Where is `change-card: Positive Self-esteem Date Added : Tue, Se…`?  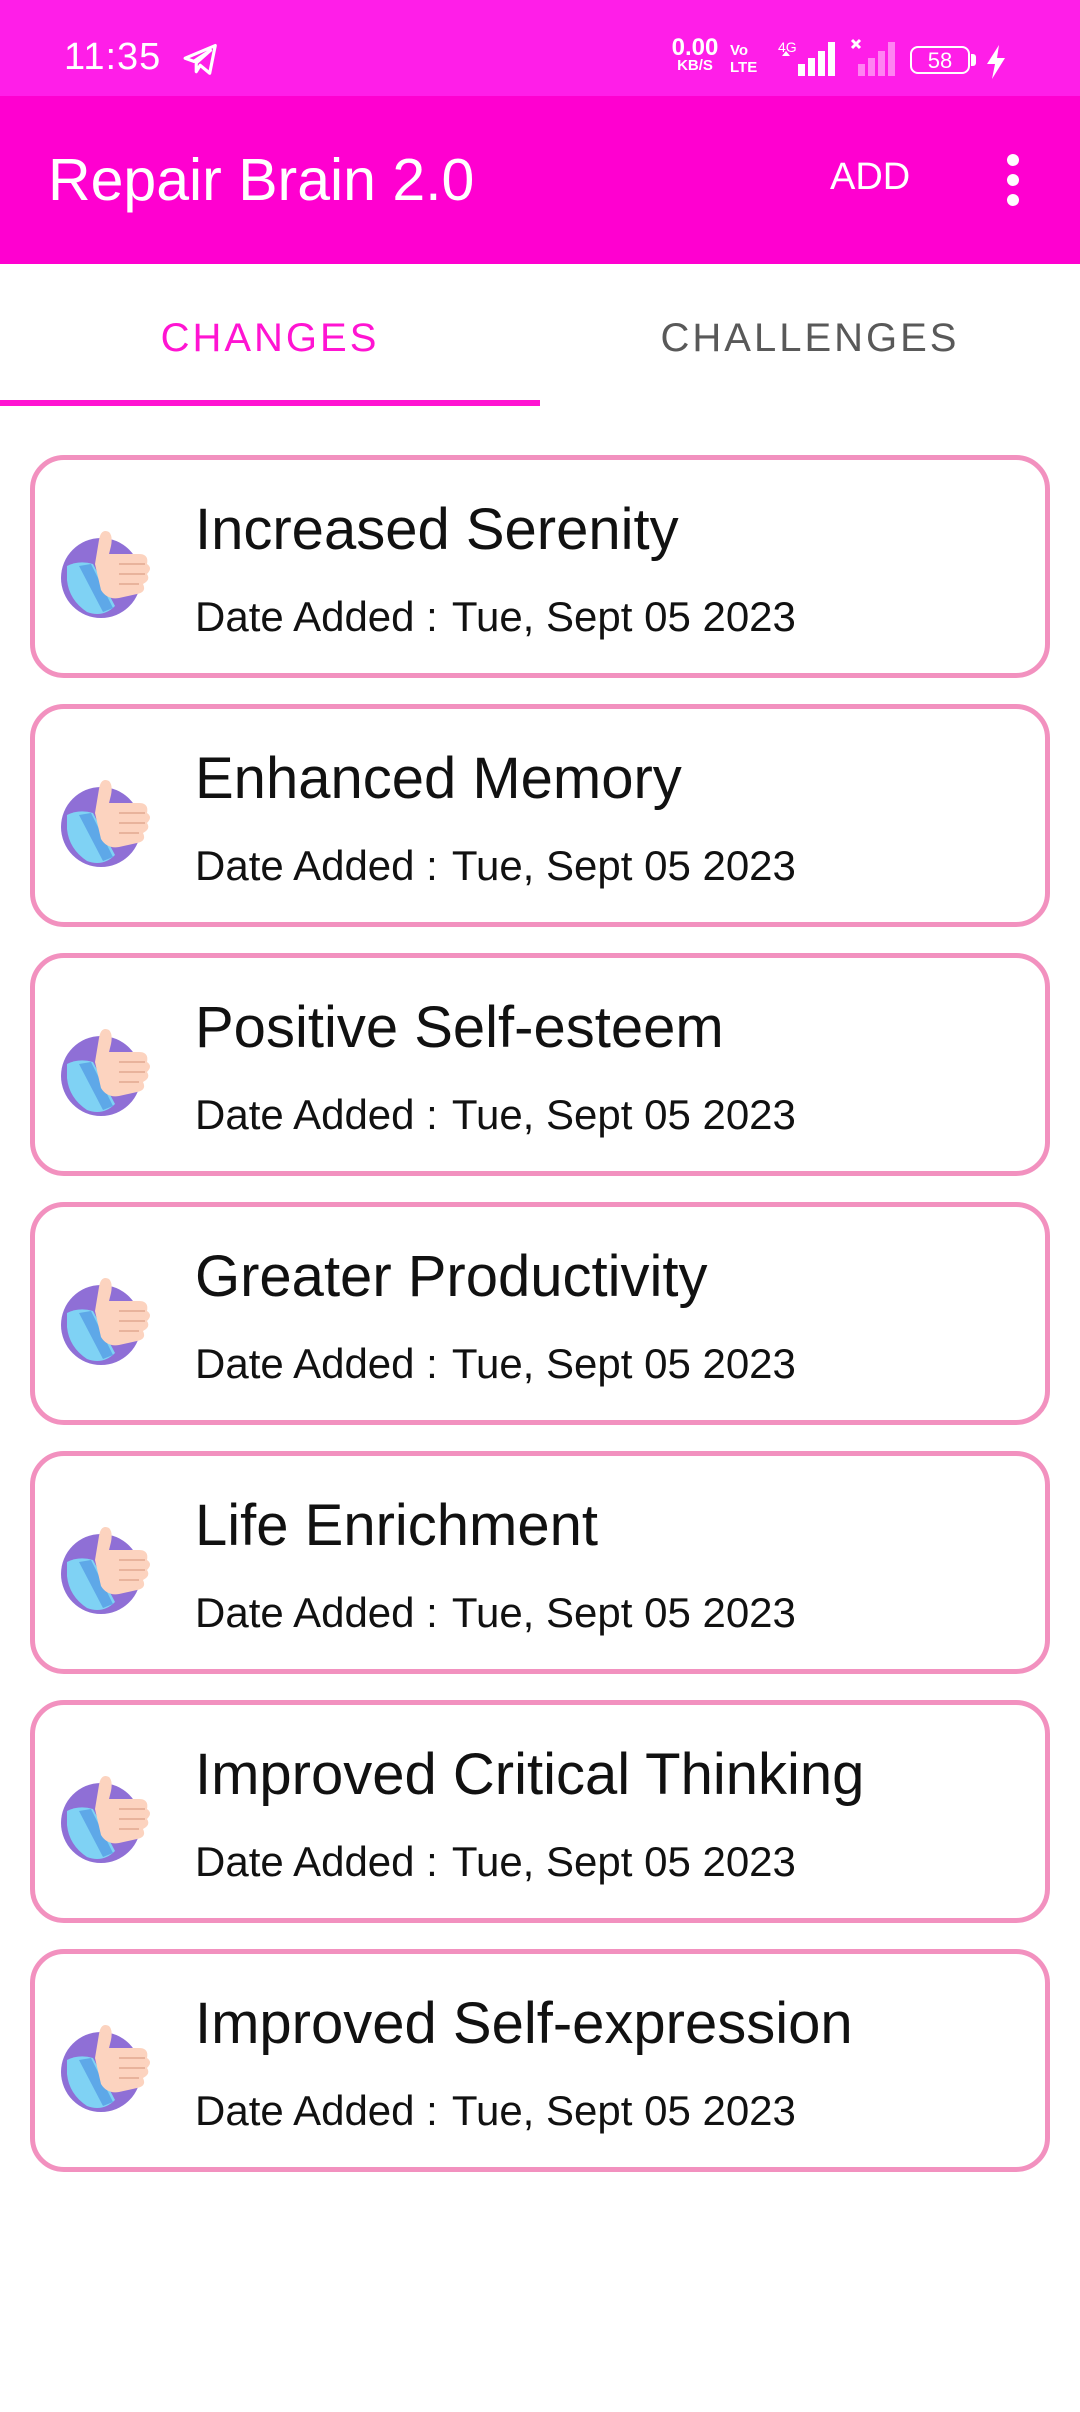
change-card: Positive Self-esteem Date Added : Tue, Se… is located at coordinates (540, 1064).